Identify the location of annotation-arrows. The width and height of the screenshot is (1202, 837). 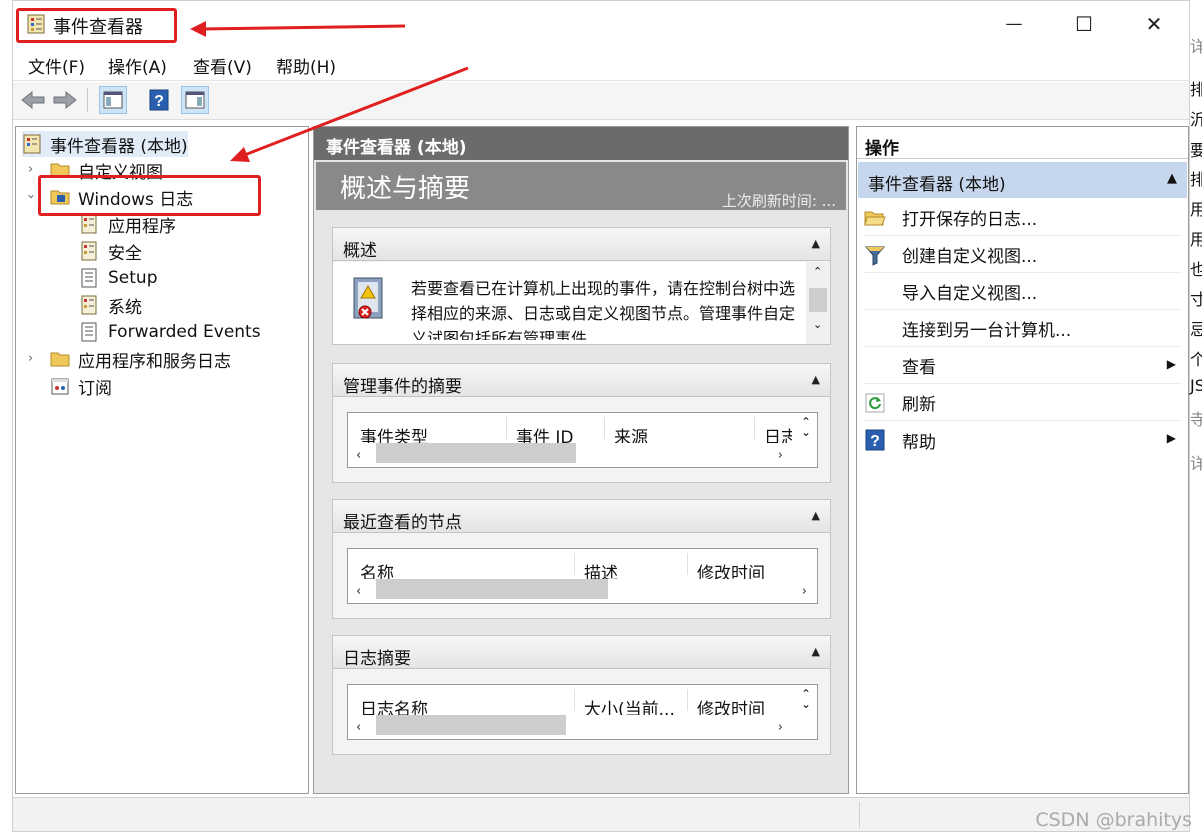
(329, 91).